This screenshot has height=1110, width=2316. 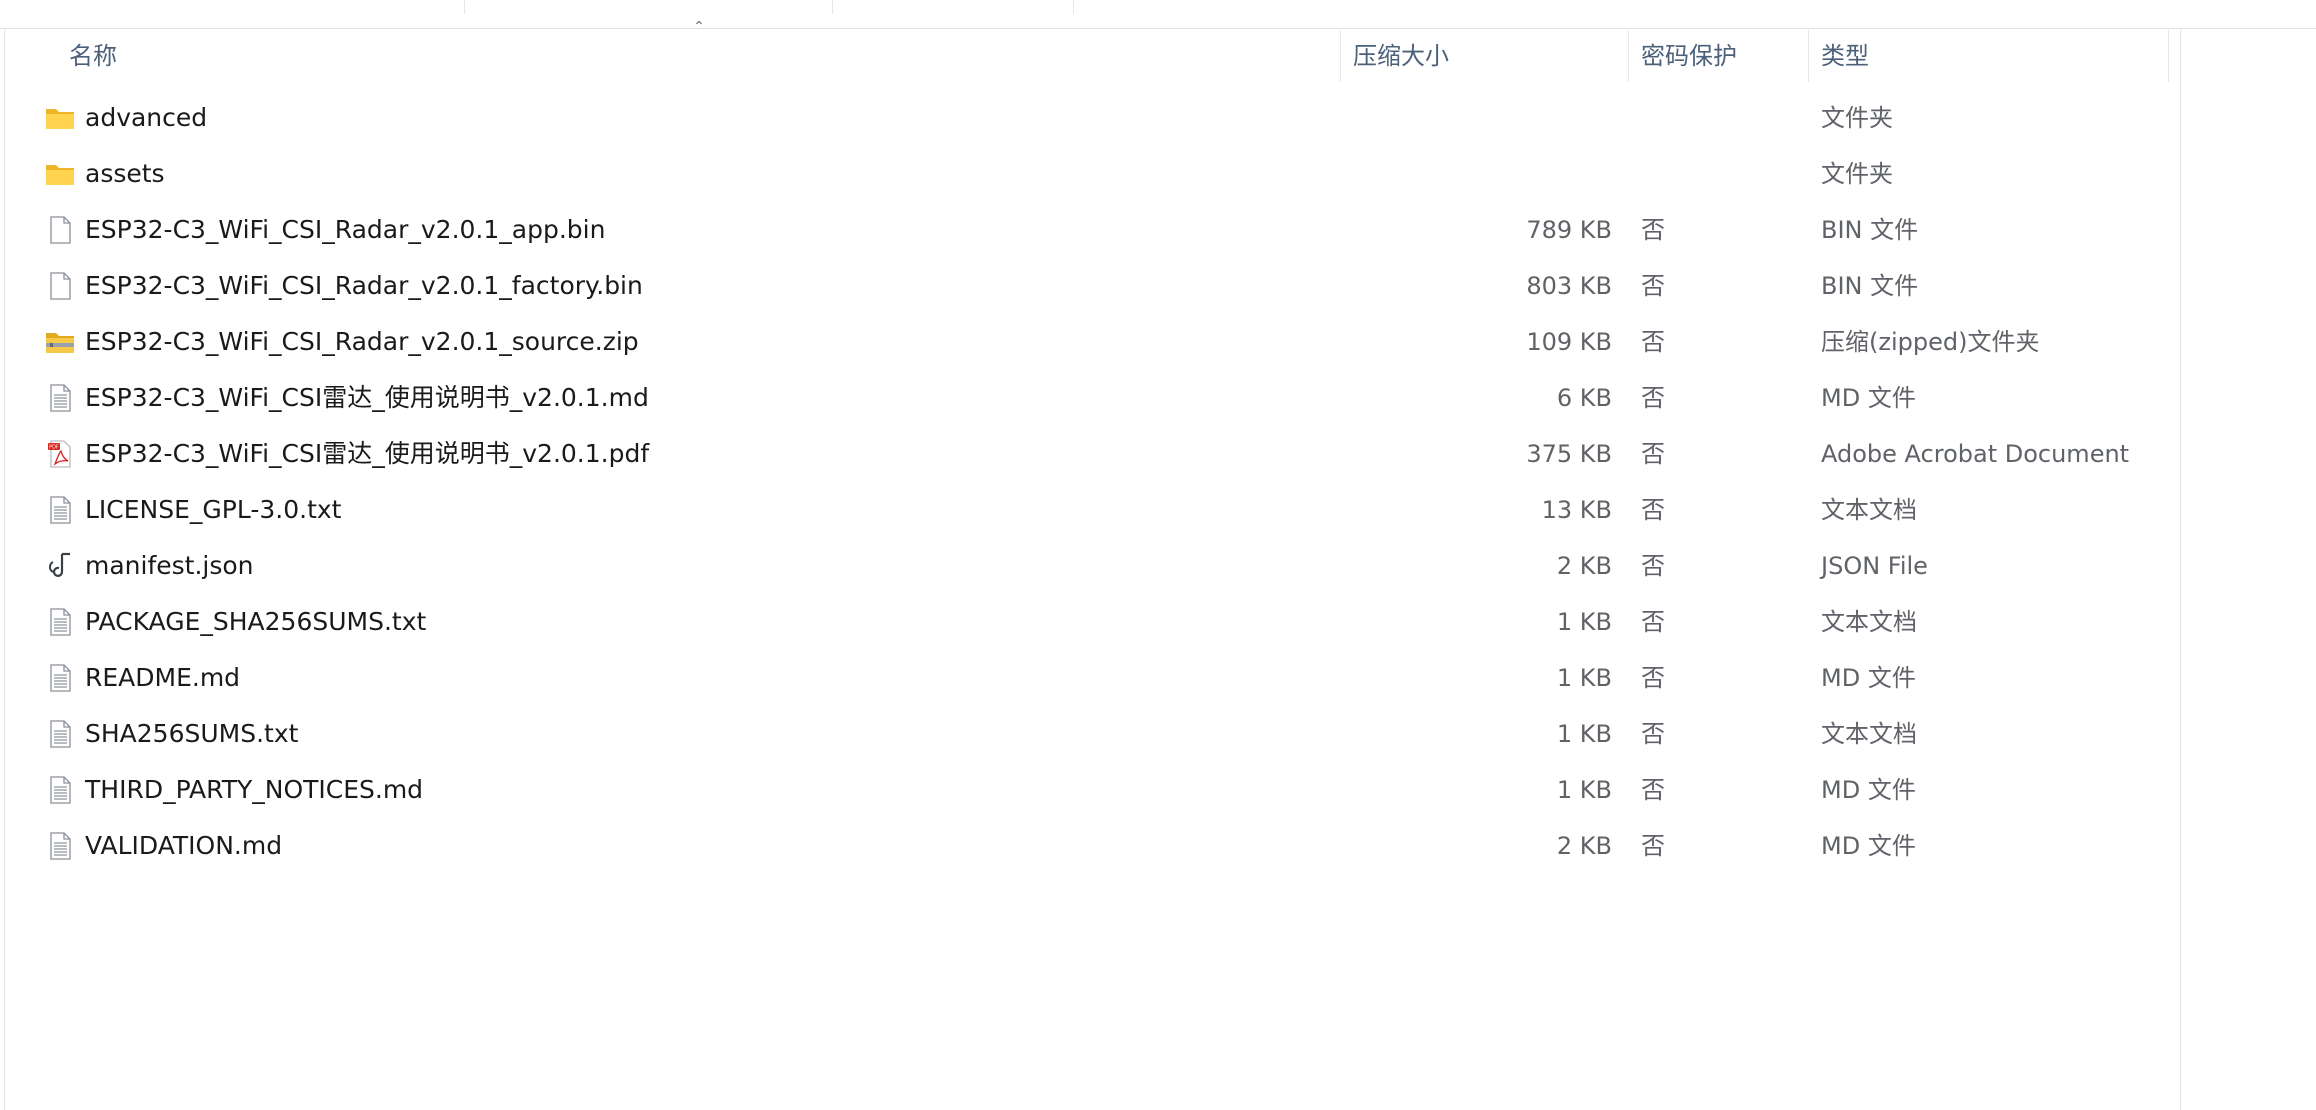 What do you see at coordinates (1085, 566) in the screenshot?
I see `file-row: manifest.json 2 KB 否 JSON File` at bounding box center [1085, 566].